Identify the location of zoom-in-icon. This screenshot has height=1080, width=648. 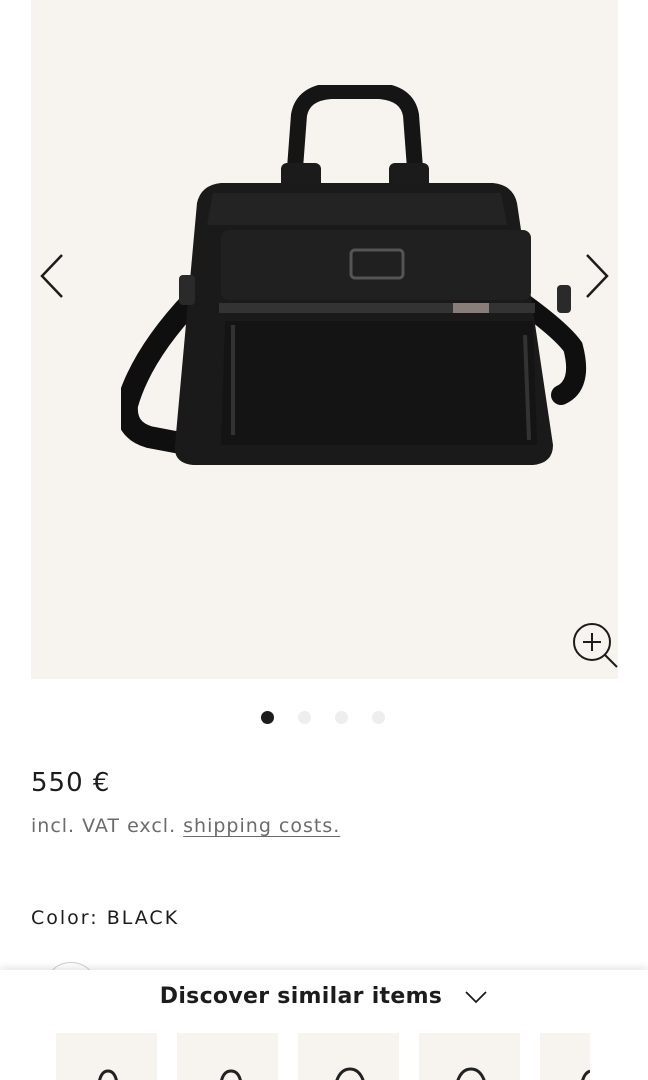
(595, 645).